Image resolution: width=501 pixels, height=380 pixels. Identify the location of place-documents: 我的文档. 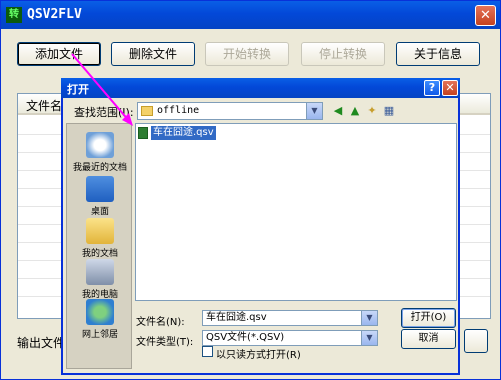
(100, 238).